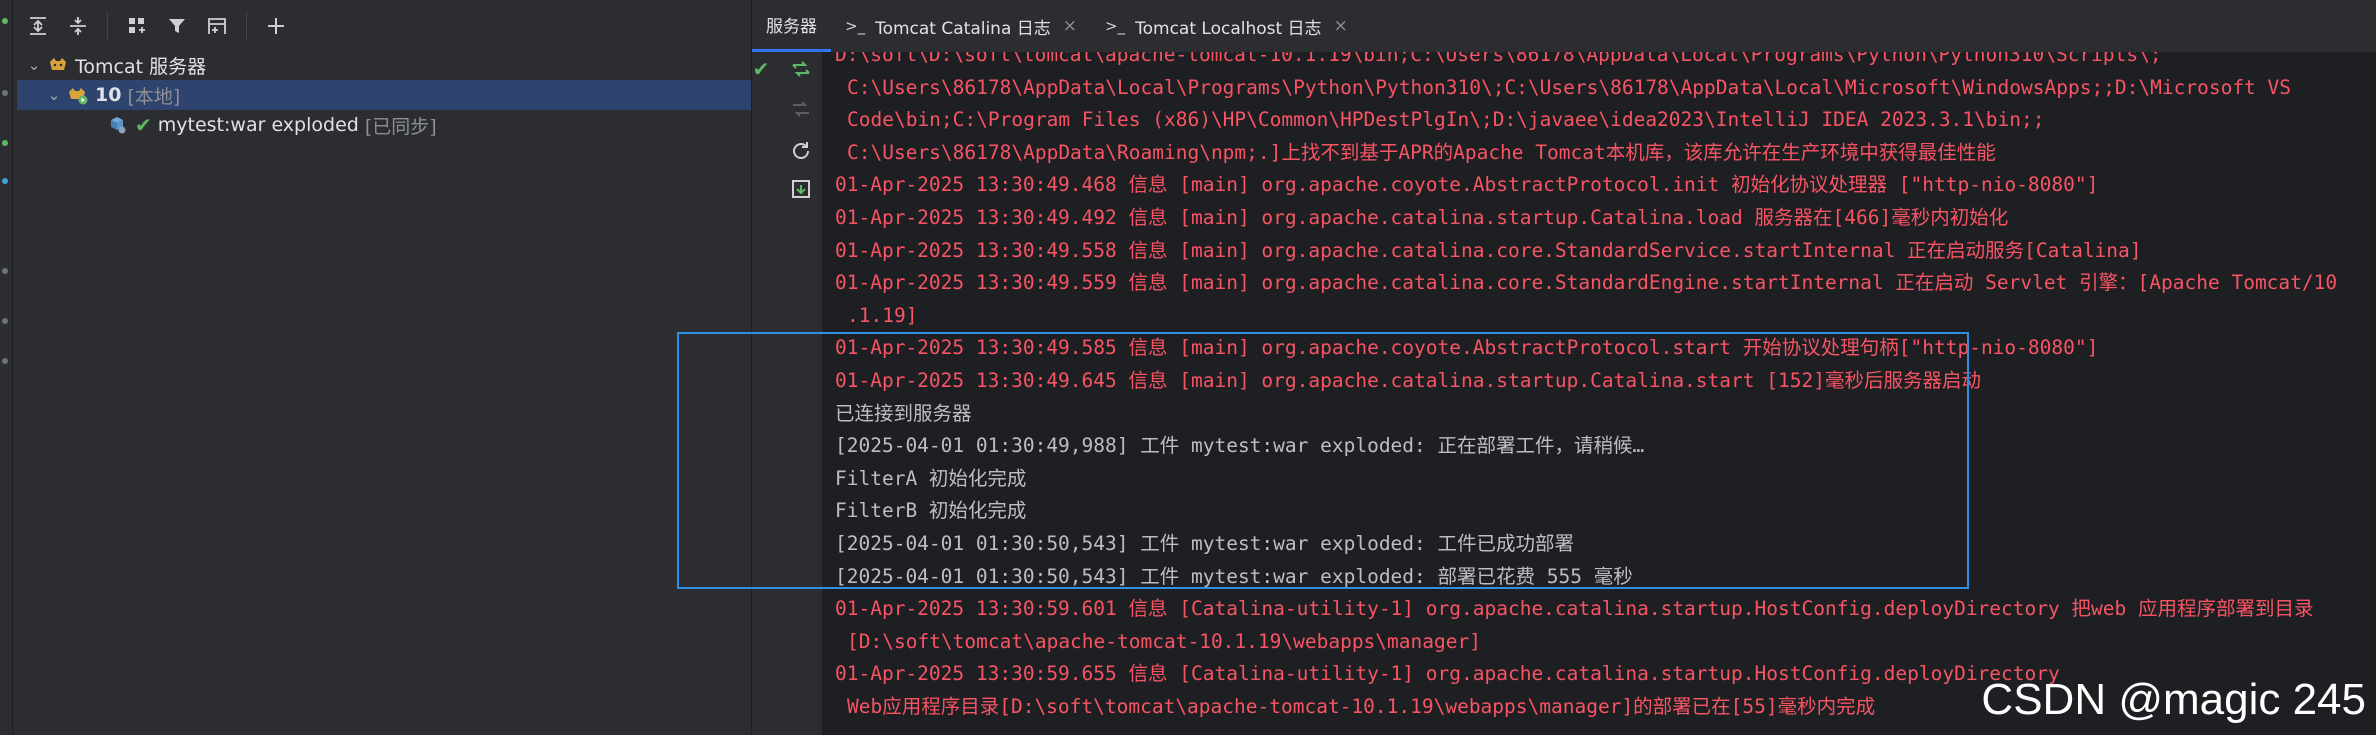  Describe the element at coordinates (108, 95) in the screenshot. I see `server-name: 10` at that location.